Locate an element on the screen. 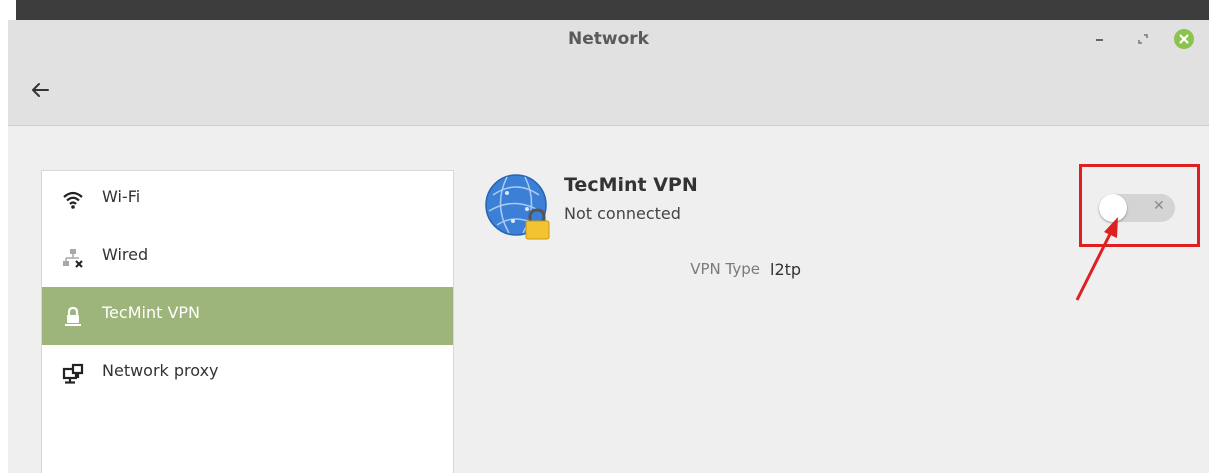  back-button is located at coordinates (40, 90).